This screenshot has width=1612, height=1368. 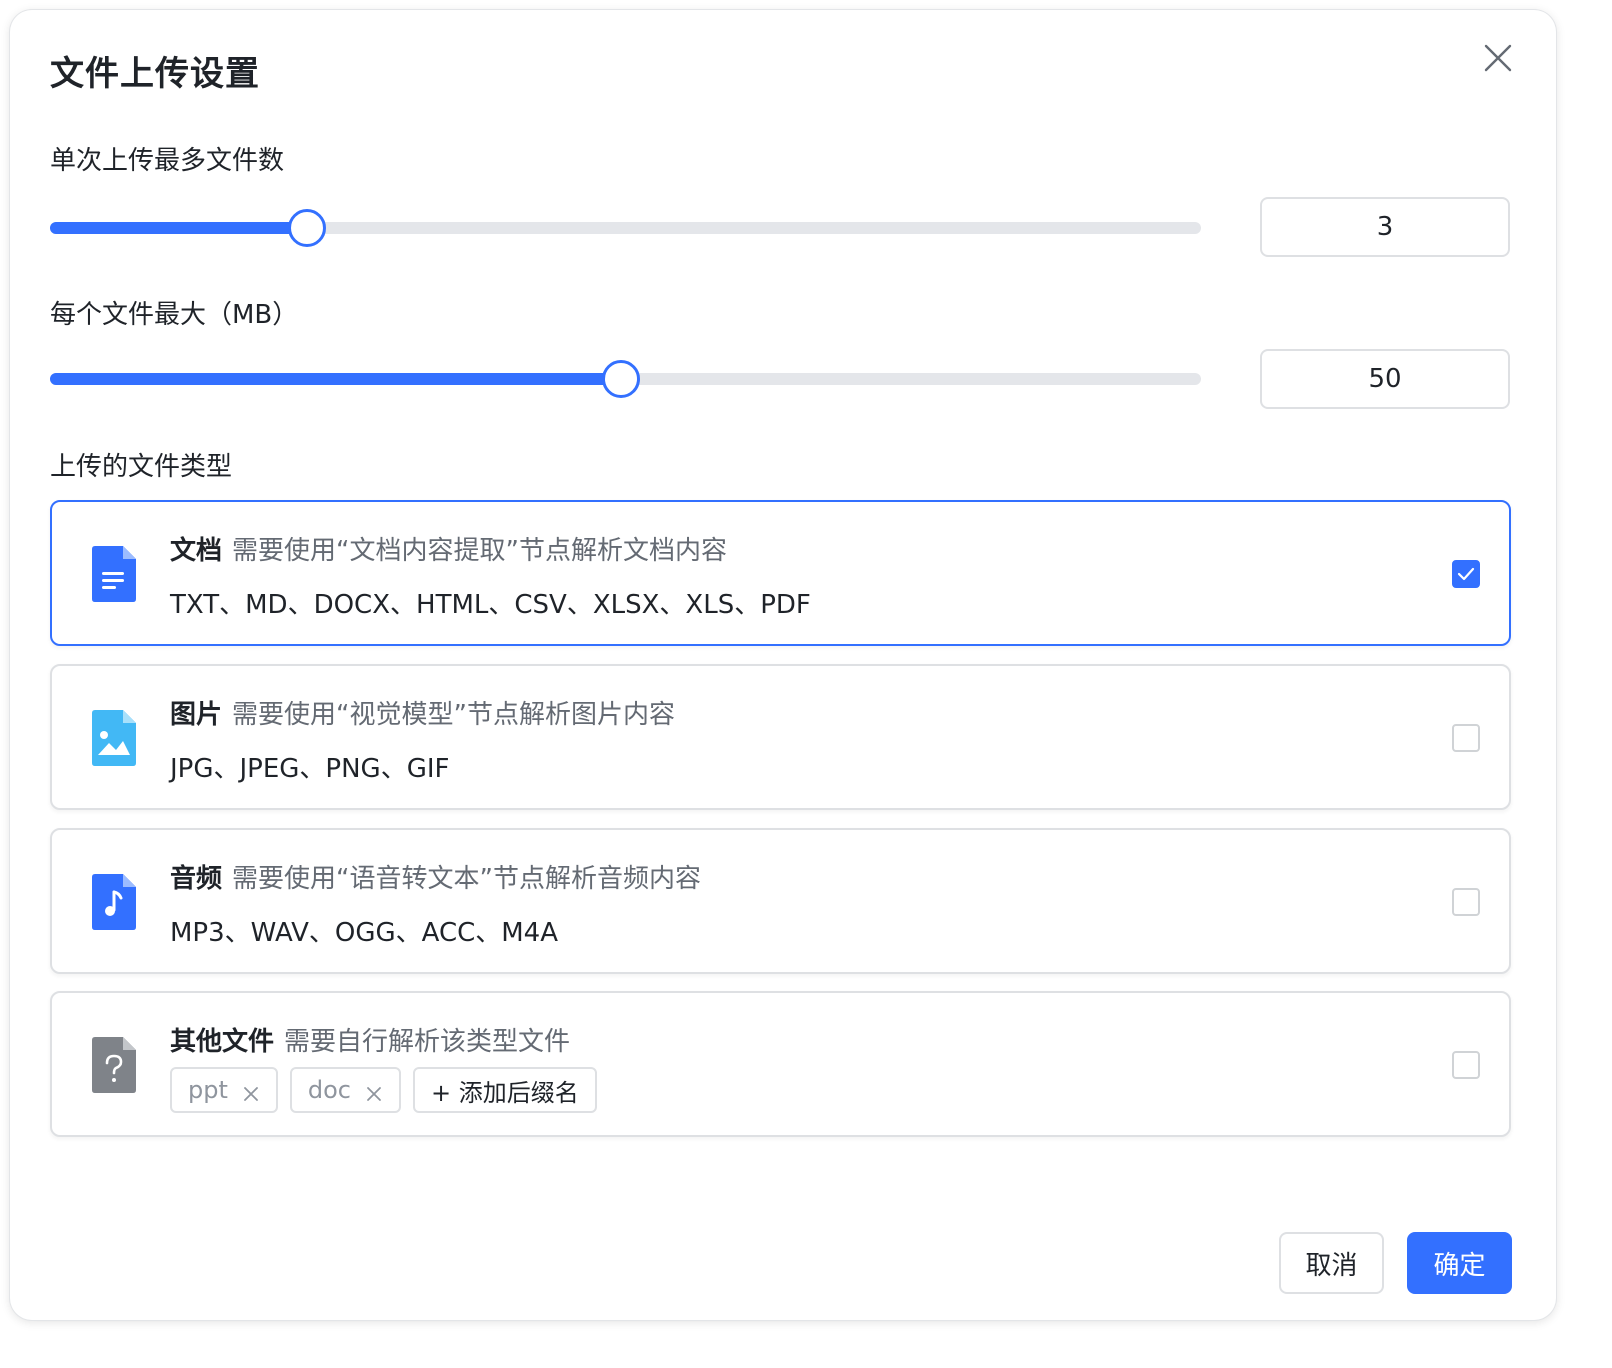 What do you see at coordinates (196, 551) in the screenshot?
I see `file-type-name: 文档` at bounding box center [196, 551].